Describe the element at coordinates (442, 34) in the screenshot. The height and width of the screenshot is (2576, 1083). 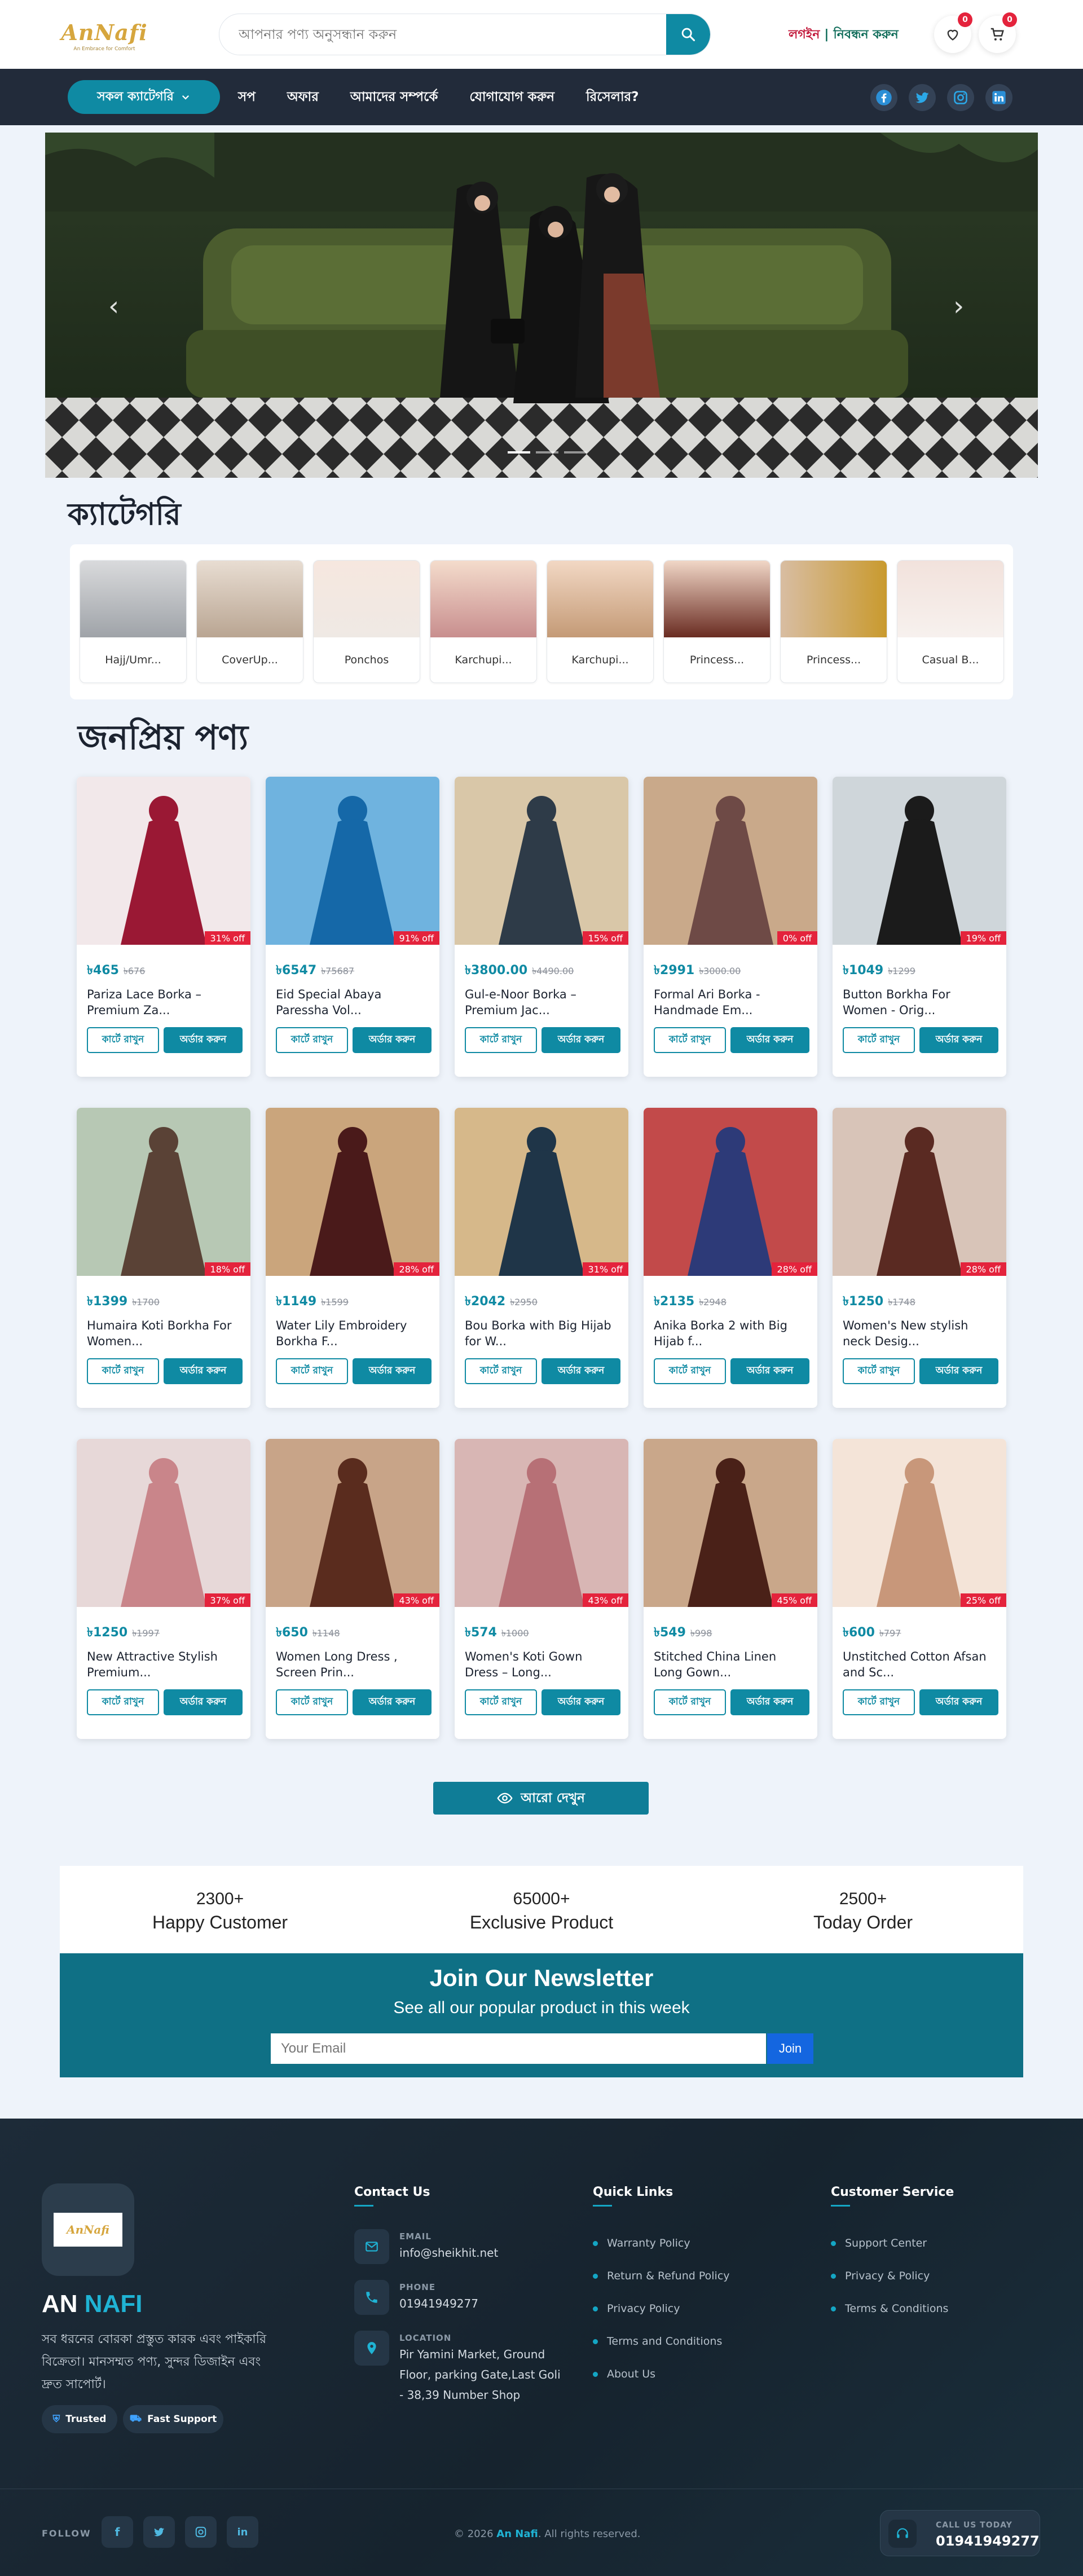
I see `search-input` at that location.